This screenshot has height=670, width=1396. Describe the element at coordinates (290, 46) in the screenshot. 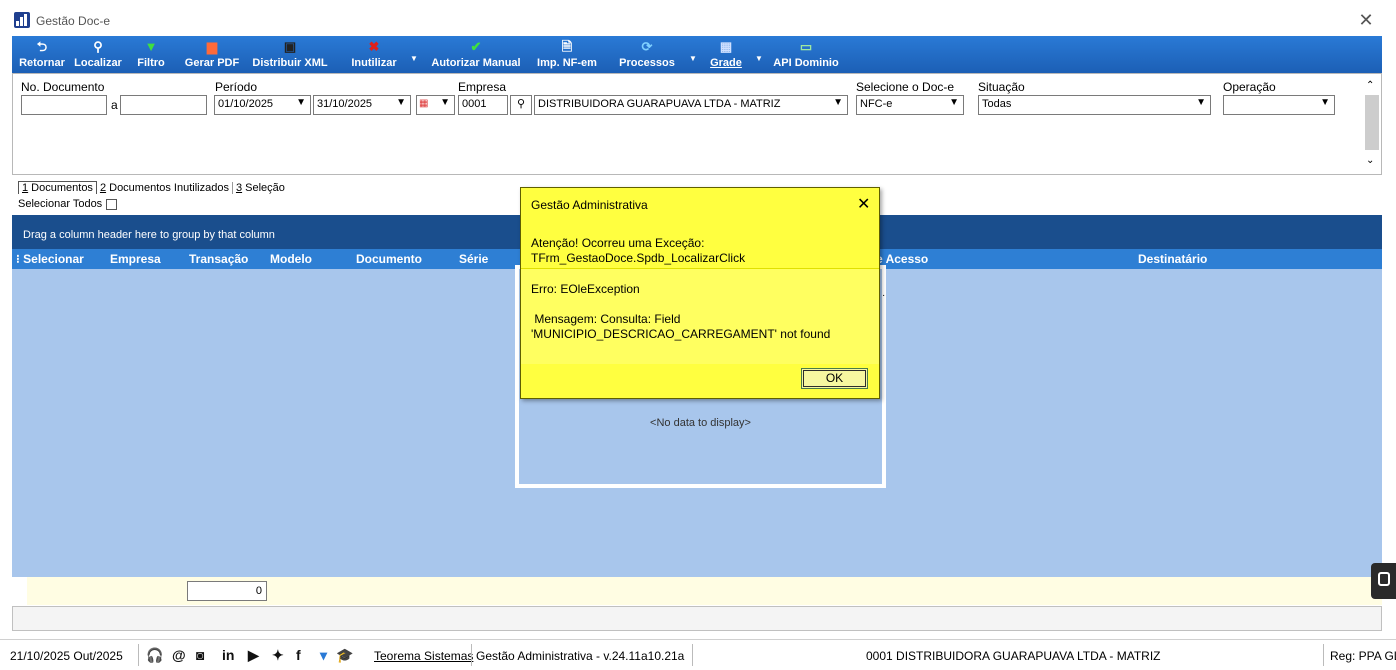

I see `save-disk-icon: ▣` at that location.